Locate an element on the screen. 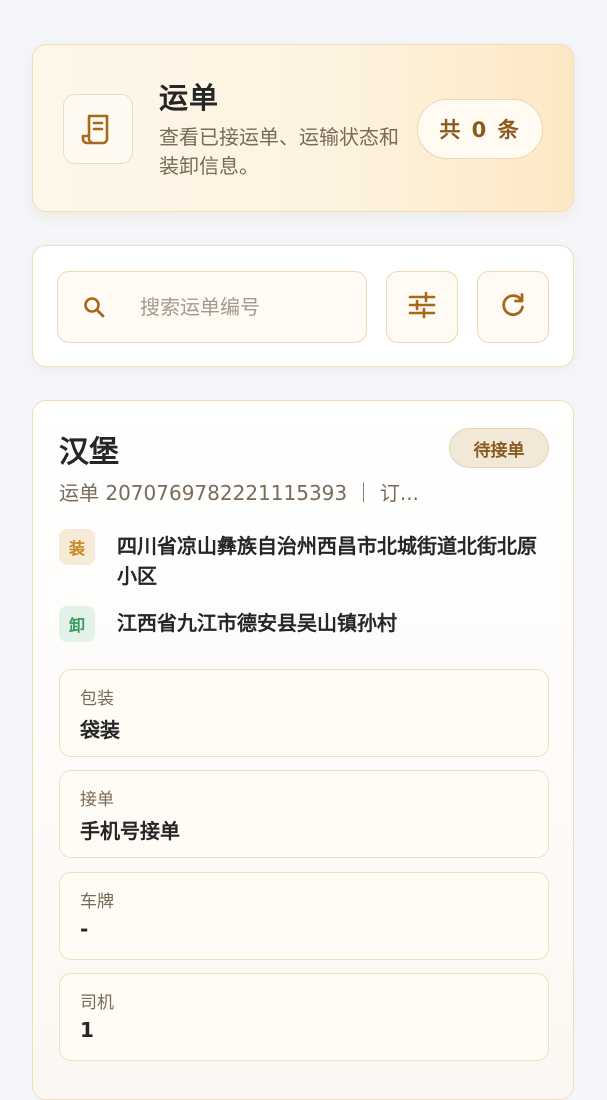  page-title: 运单 is located at coordinates (189, 98).